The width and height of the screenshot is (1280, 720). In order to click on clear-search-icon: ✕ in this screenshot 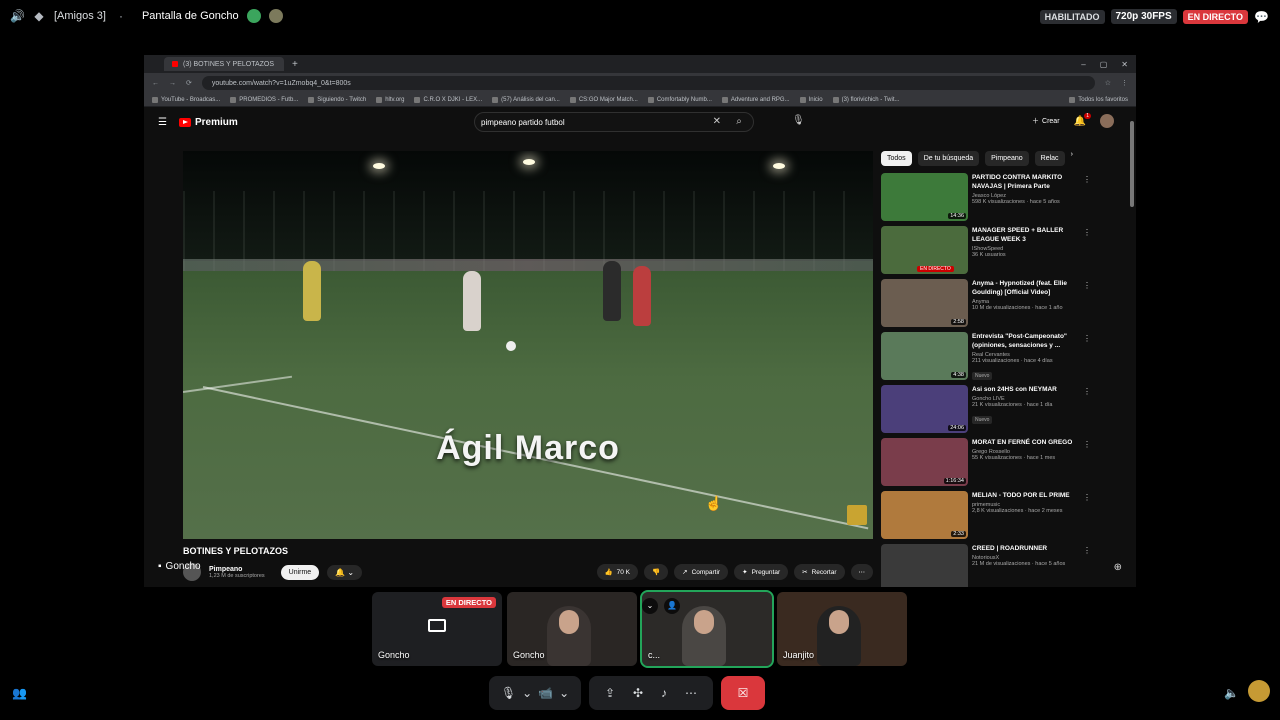, I will do `click(717, 121)`.